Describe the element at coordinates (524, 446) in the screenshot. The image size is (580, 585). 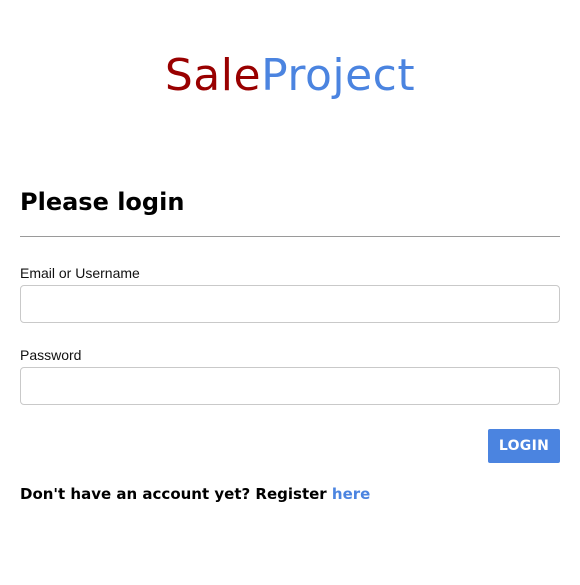
I see `login-button: LOGIN` at that location.